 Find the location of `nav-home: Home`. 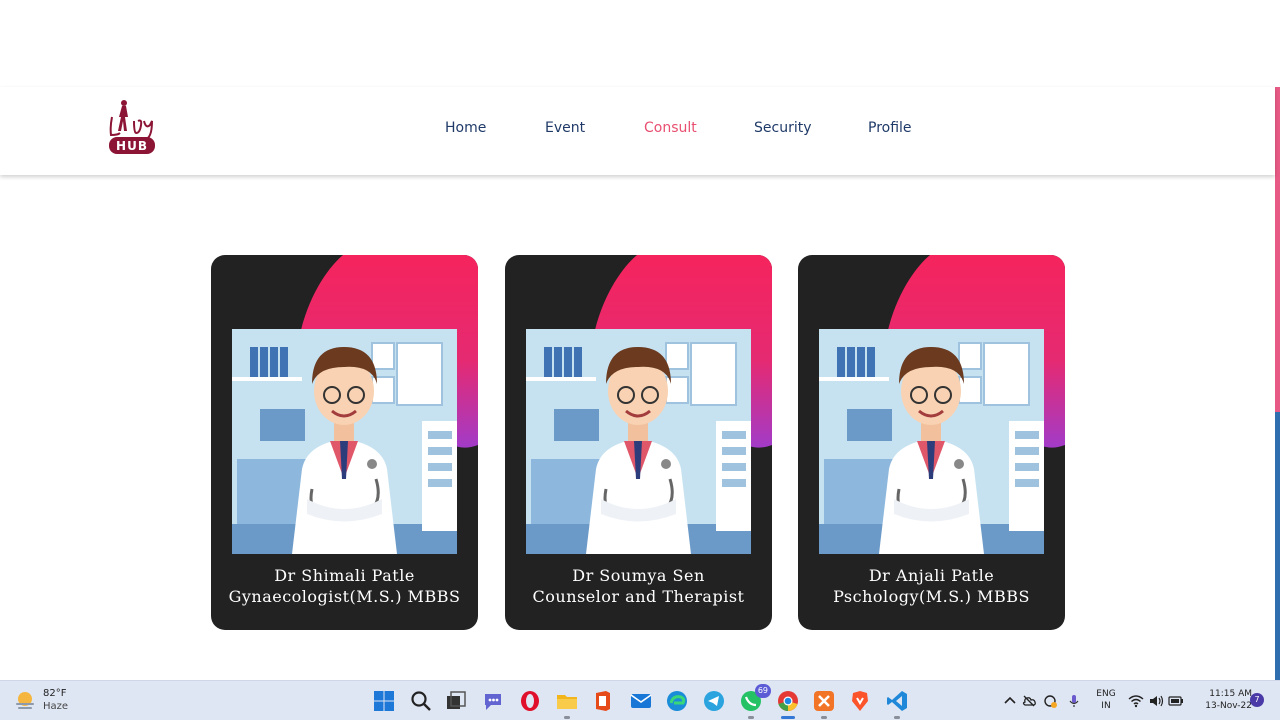

nav-home: Home is located at coordinates (465, 128).